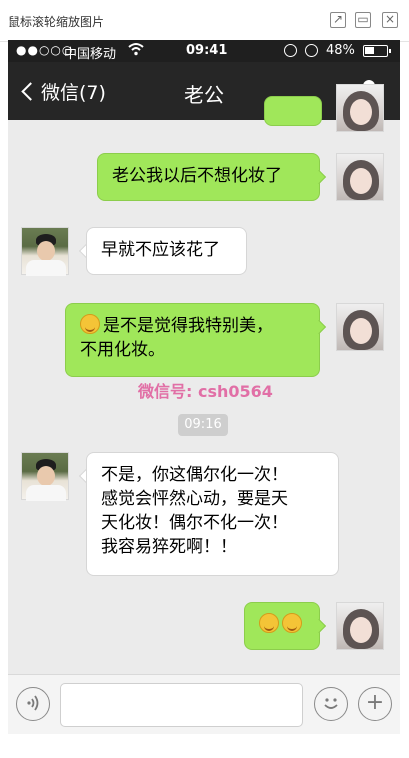 The image size is (409, 758). Describe the element at coordinates (204, 746) in the screenshot. I see `viewer-bottom` at that location.